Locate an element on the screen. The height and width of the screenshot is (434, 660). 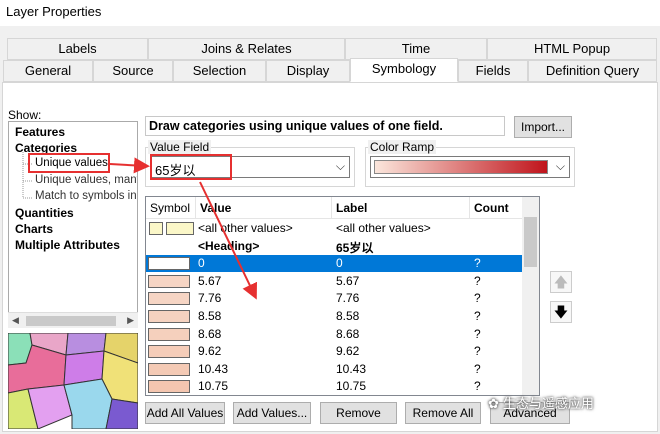
annotation-arrows is located at coordinates (183, 228).